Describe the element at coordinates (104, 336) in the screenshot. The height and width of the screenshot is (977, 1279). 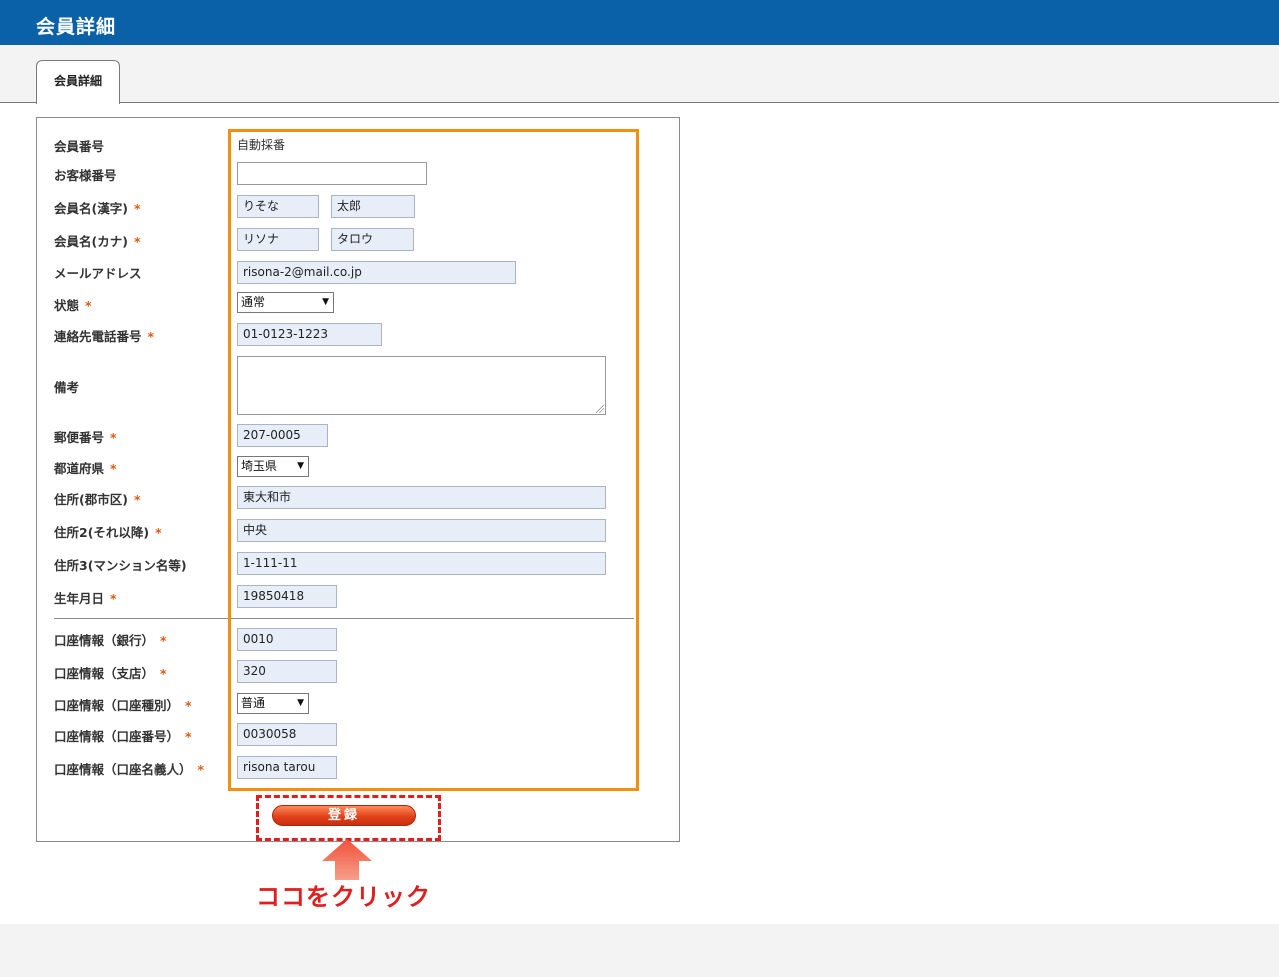
I see `label-phone: 連絡先電話番号 *` at that location.